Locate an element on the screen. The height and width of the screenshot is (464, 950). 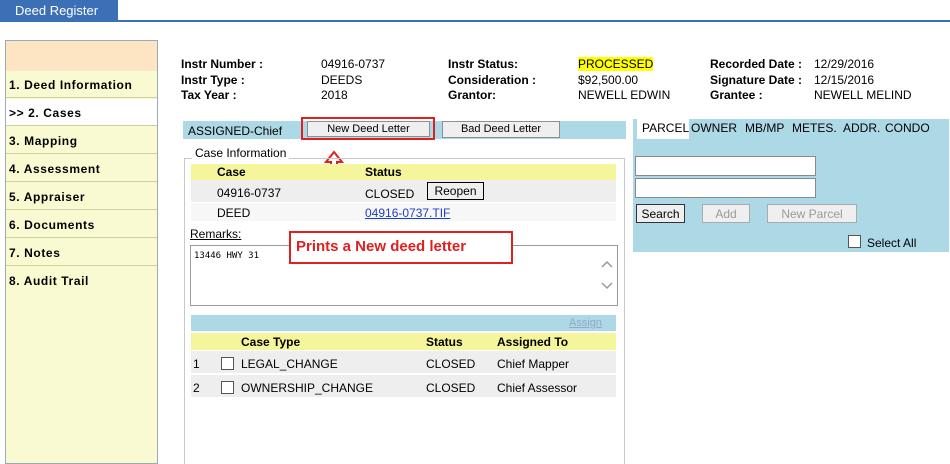
sidebar-item-audit-trail: 8. Audit Trail is located at coordinates (81, 280).